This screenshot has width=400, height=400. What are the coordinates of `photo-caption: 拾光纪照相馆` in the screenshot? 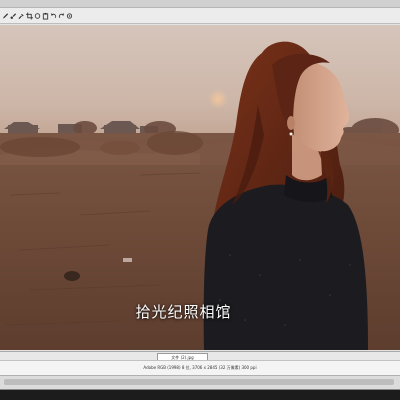 It's located at (183, 312).